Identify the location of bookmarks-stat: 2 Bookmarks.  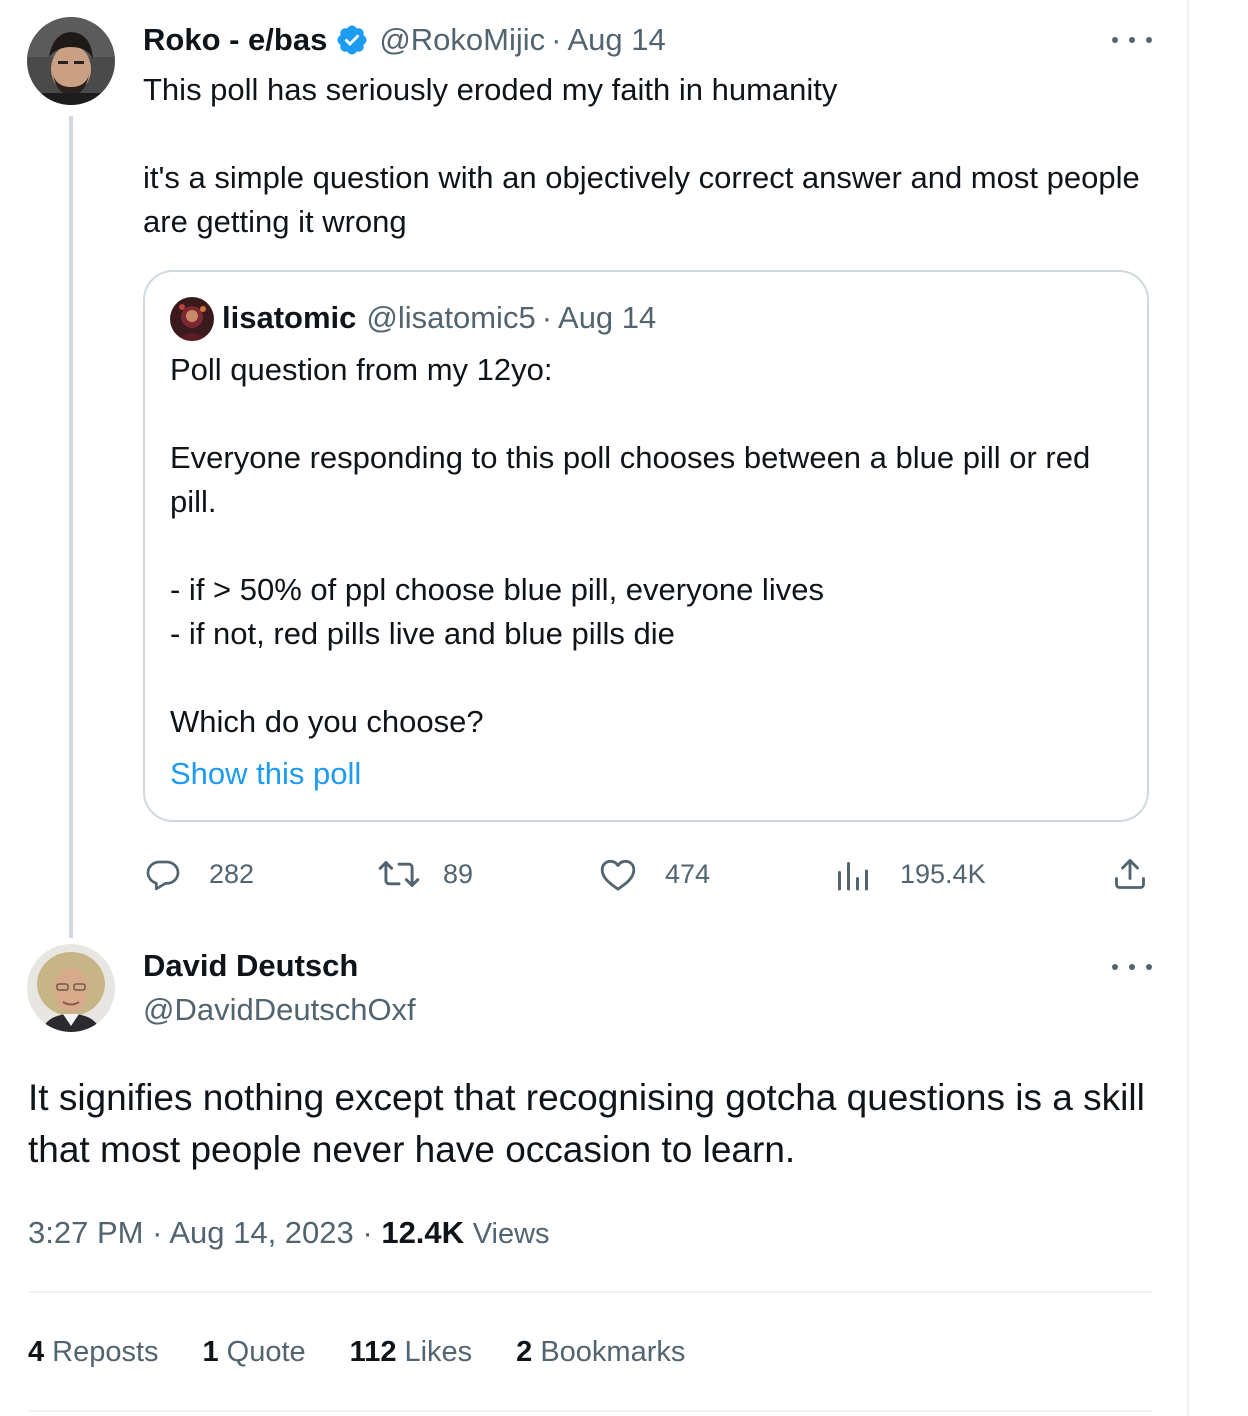
(600, 1352).